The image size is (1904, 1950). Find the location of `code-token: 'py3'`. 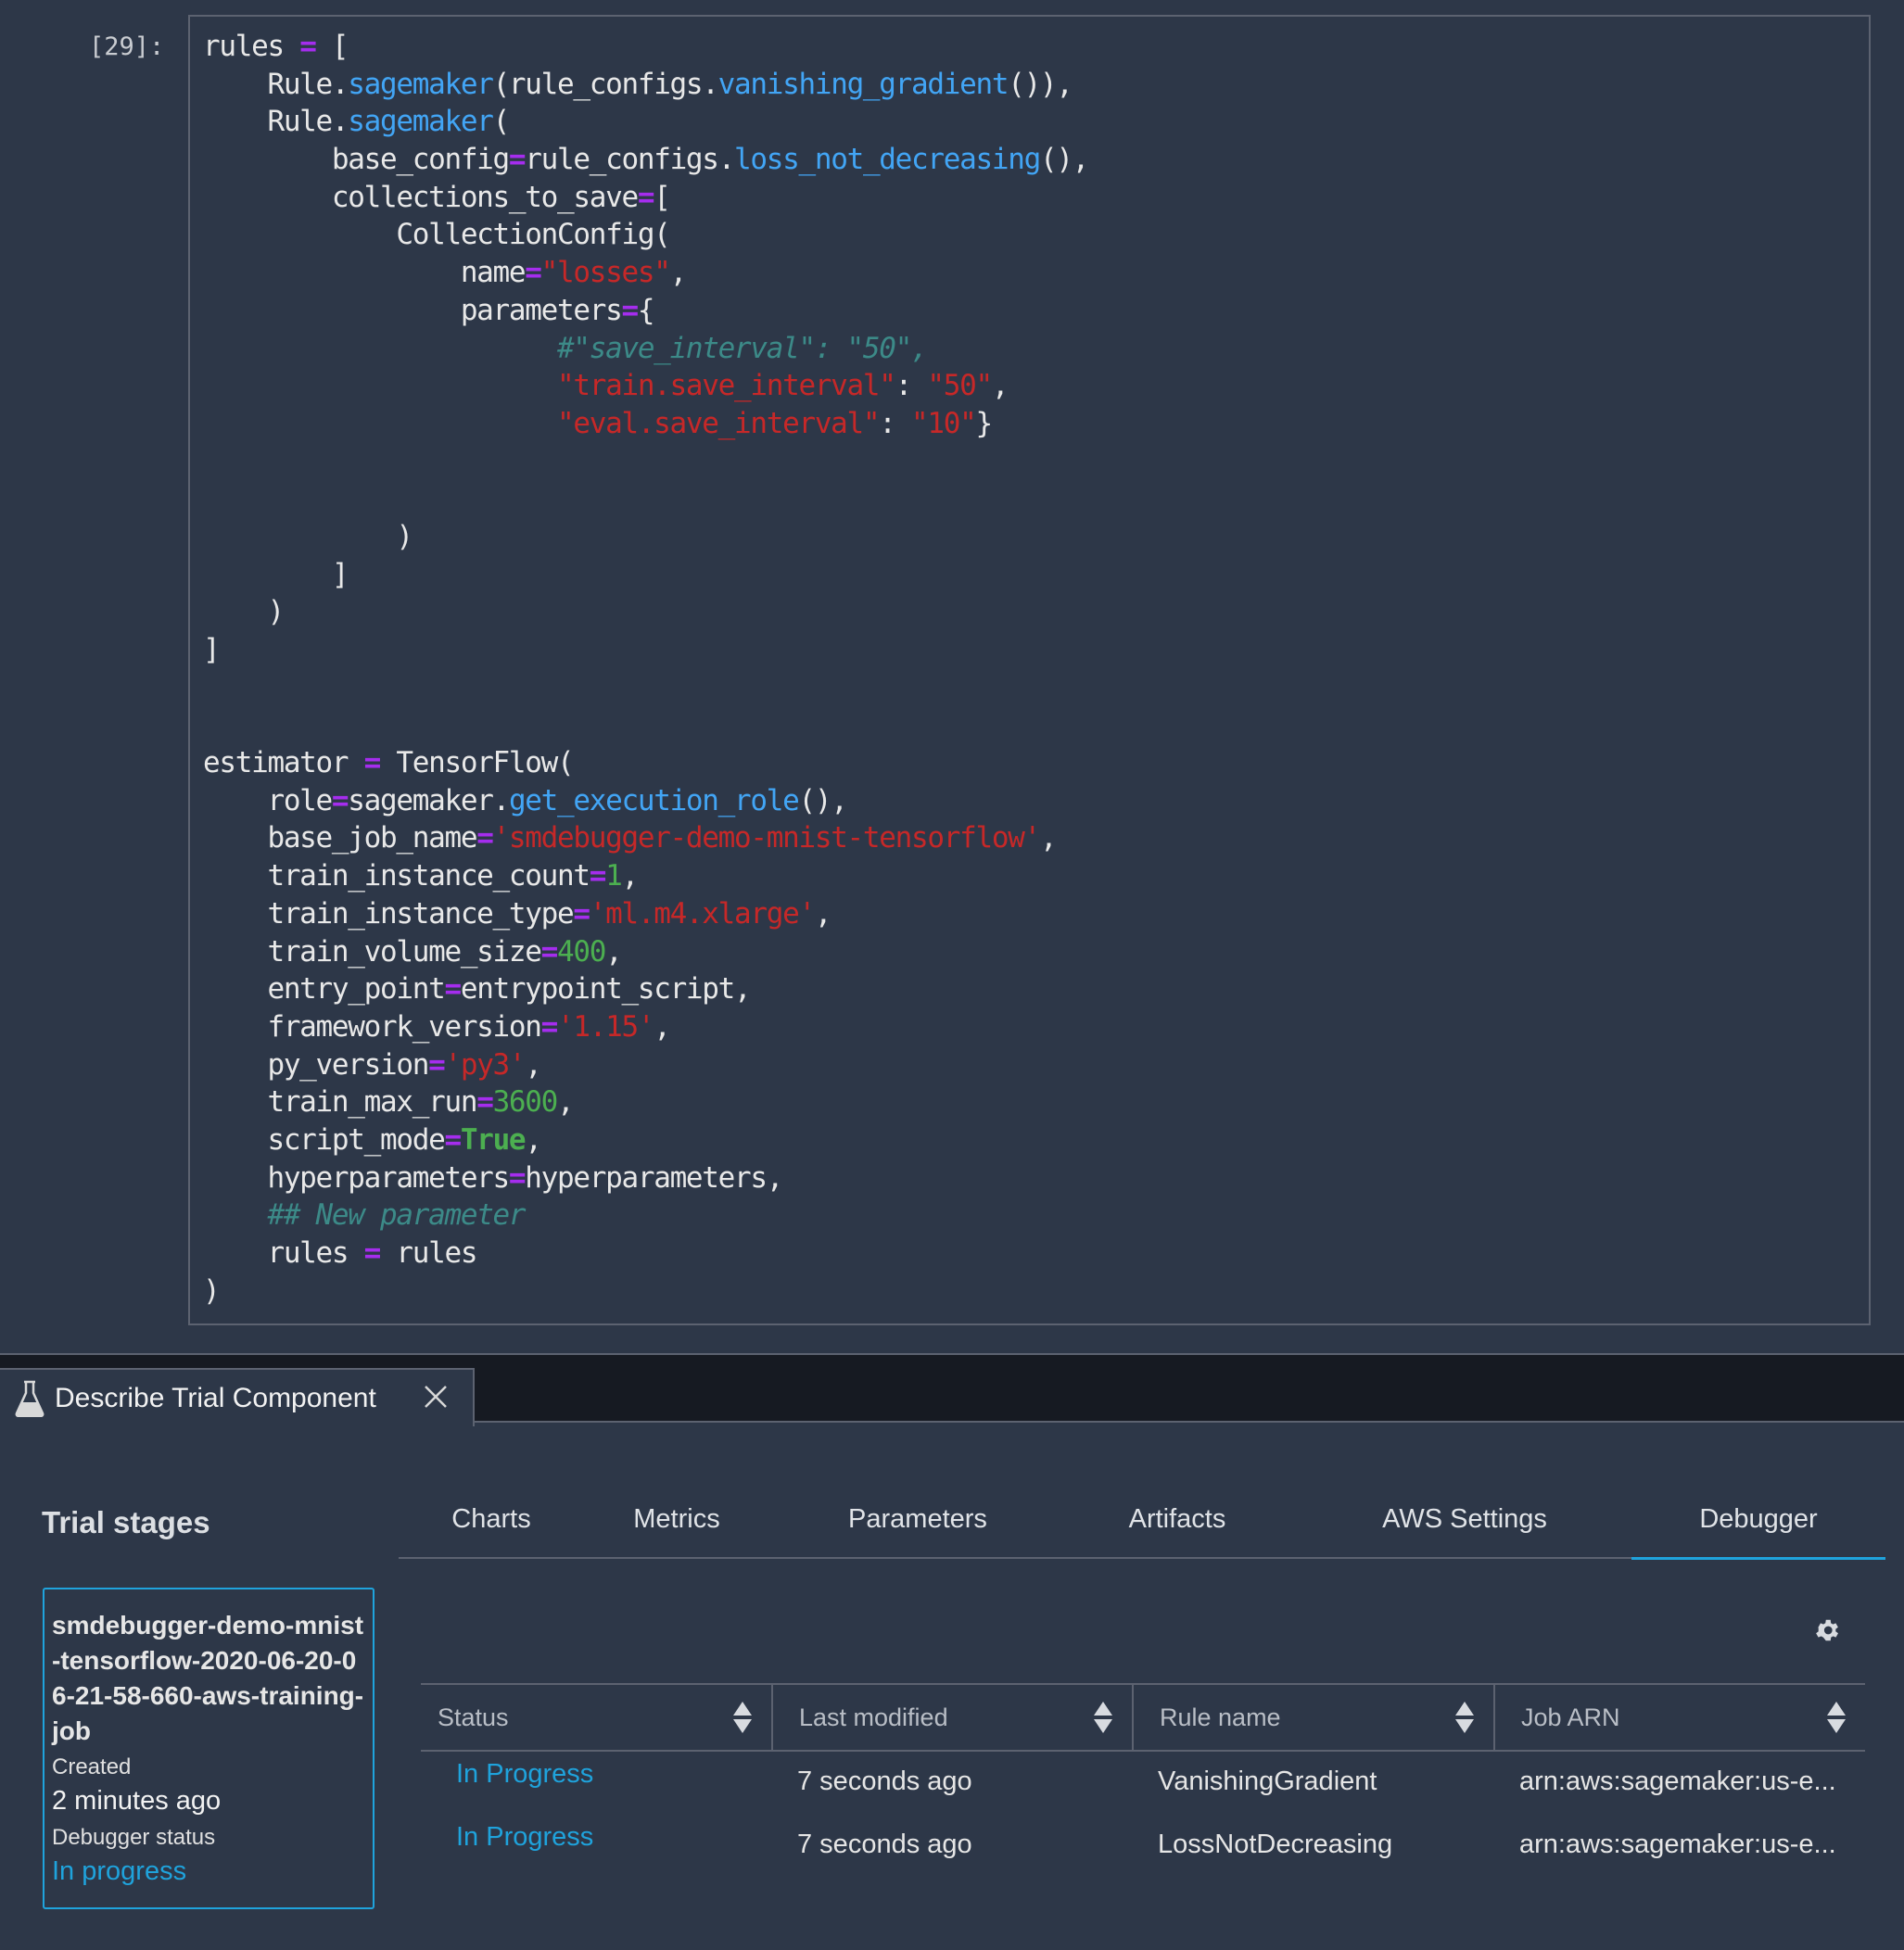

code-token: 'py3' is located at coordinates (485, 1064).